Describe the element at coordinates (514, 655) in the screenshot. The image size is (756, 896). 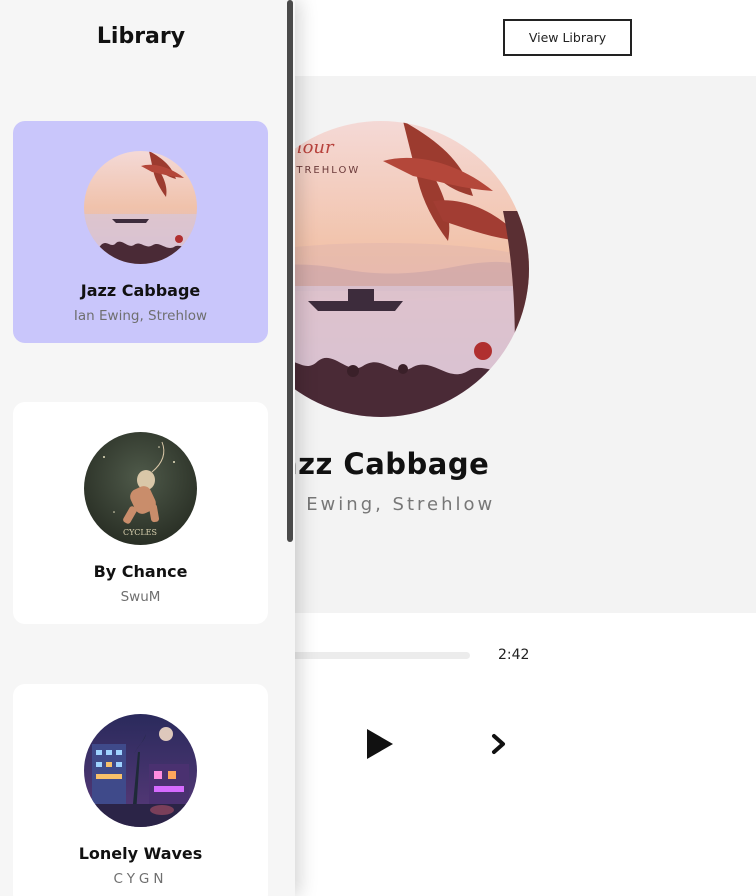
I see `end-time: 2:42` at that location.